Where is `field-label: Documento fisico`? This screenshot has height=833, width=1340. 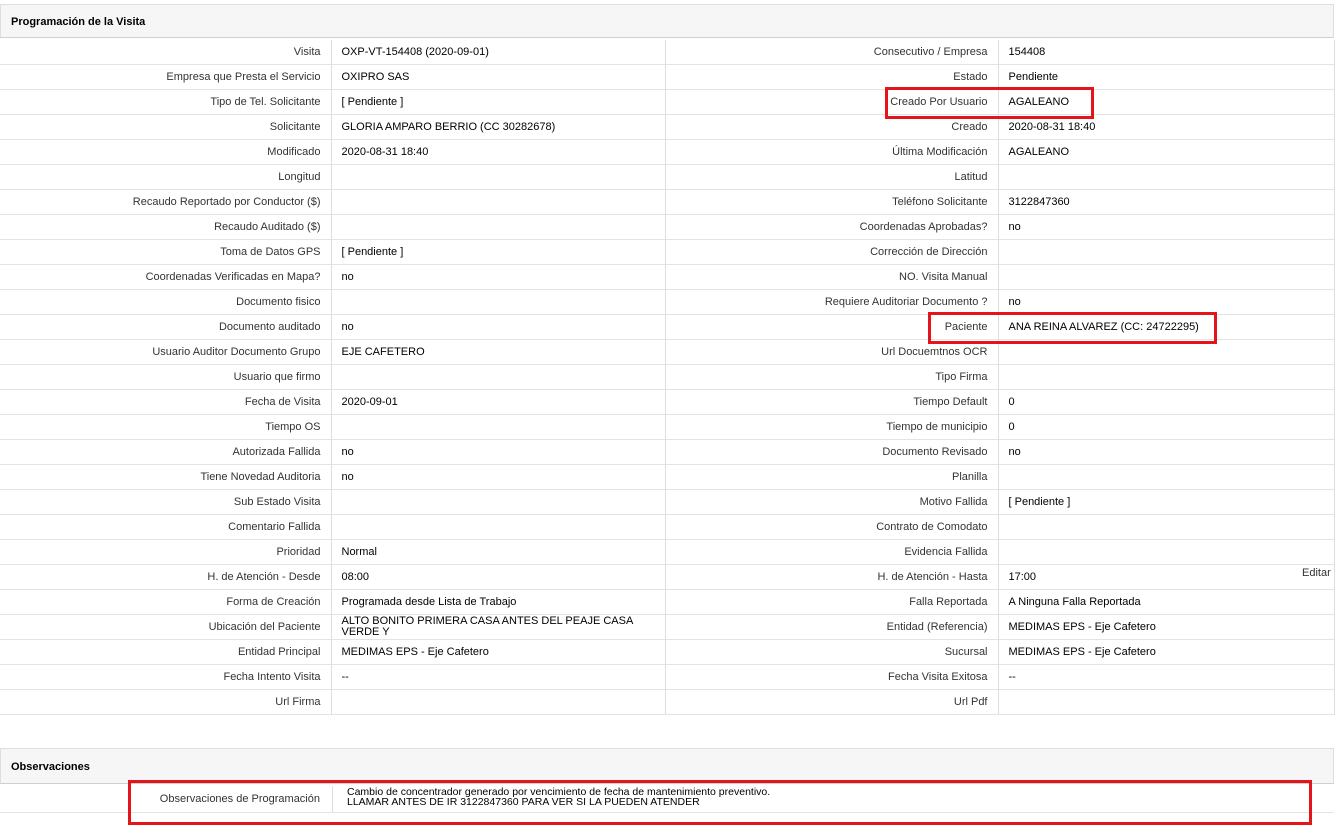
field-label: Documento fisico is located at coordinates (165, 302).